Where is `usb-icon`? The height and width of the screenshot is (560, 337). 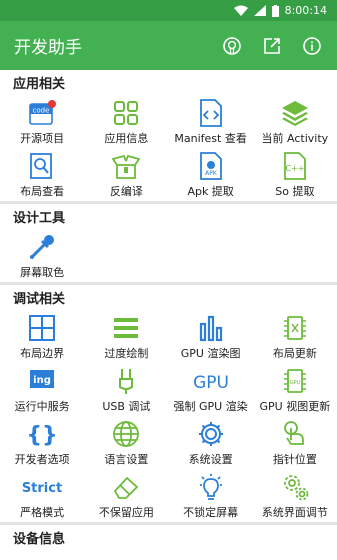 usb-icon is located at coordinates (126, 381).